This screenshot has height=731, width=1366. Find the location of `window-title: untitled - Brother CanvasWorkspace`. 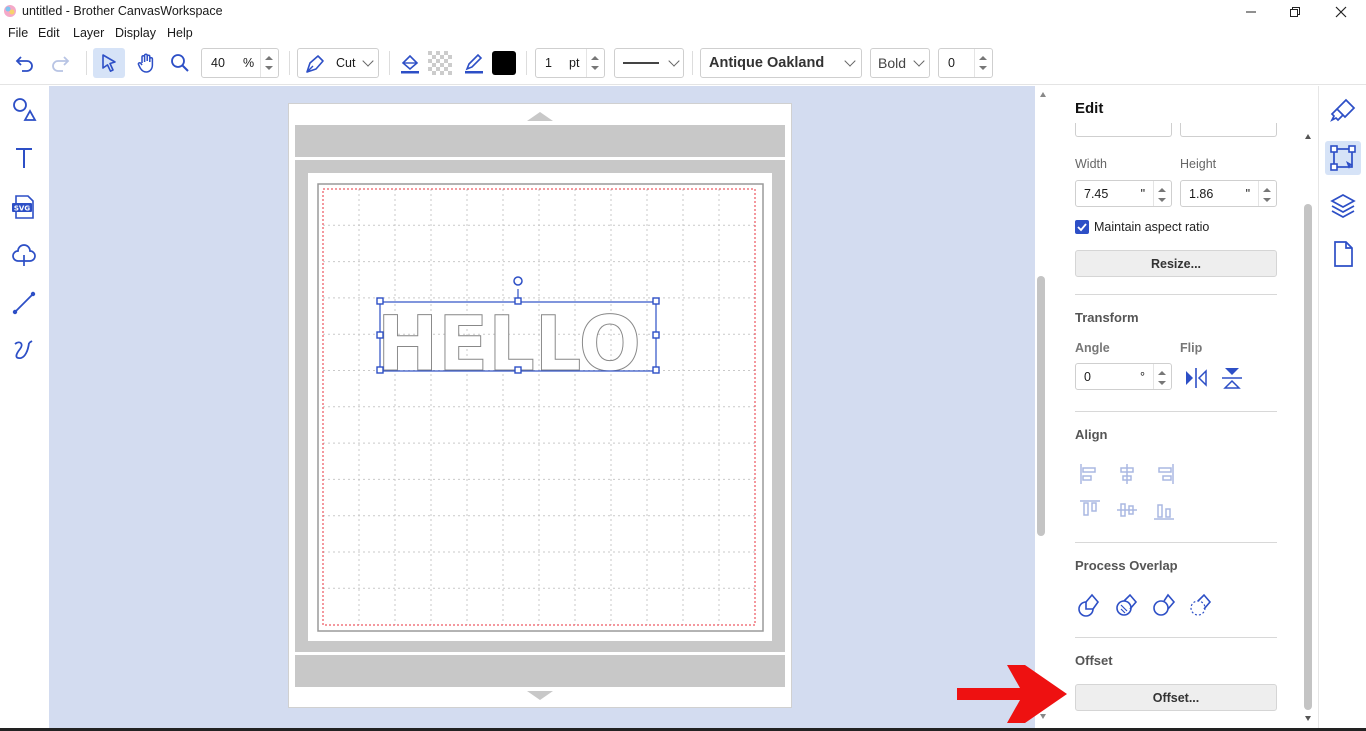

window-title: untitled - Brother CanvasWorkspace is located at coordinates (122, 11).